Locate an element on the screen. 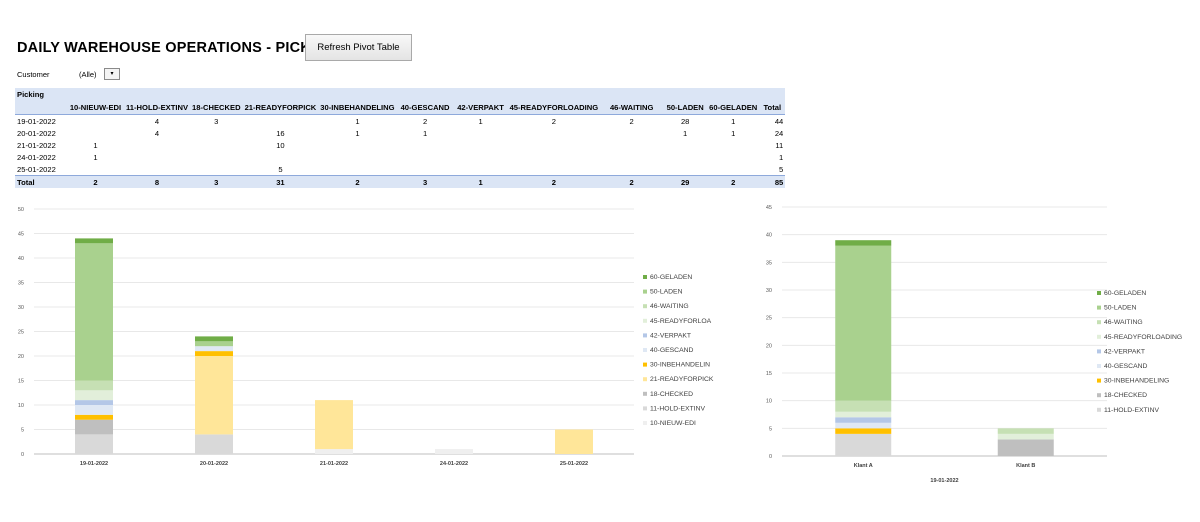 The height and width of the screenshot is (522, 1200). pivot-total-row: Total 2 8 3 31 2 3 1 2 2 29 2 85 is located at coordinates (400, 181).